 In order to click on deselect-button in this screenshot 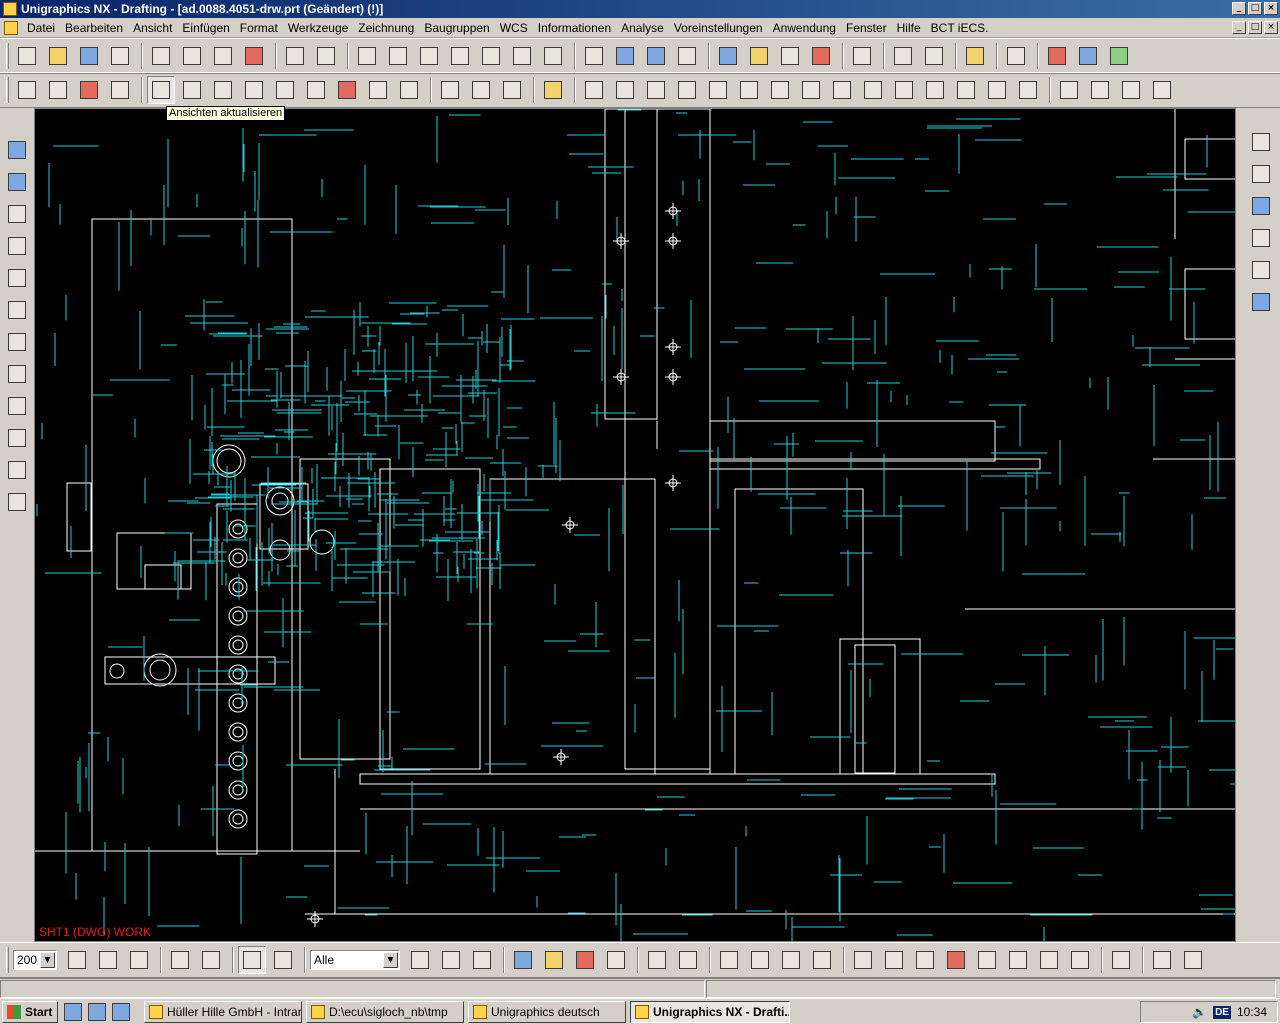, I will do `click(791, 960)`.